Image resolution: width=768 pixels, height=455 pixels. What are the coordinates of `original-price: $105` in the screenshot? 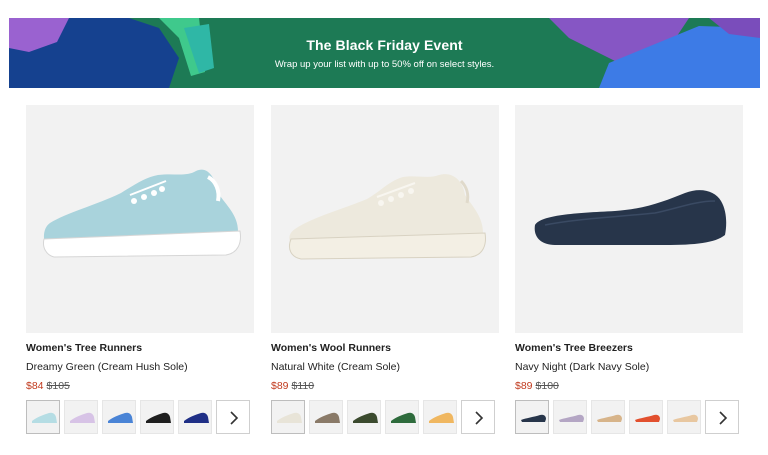 It's located at (58, 386).